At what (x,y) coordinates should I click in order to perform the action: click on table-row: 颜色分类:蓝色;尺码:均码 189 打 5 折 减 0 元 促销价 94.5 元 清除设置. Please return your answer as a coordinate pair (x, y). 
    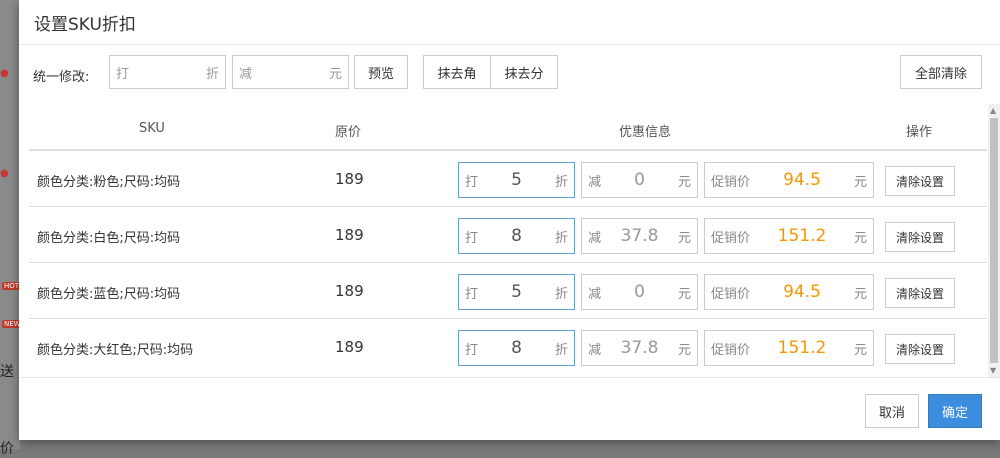
    Looking at the image, I should click on (508, 291).